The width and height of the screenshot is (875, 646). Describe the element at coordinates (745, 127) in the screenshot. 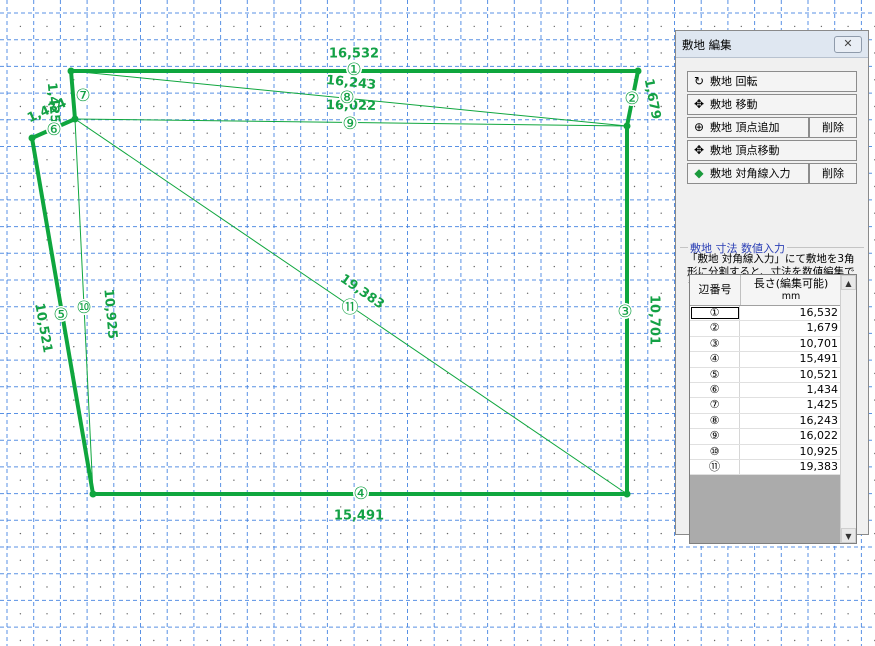

I see `add-vertex-label: 敷地 頂点追加` at that location.